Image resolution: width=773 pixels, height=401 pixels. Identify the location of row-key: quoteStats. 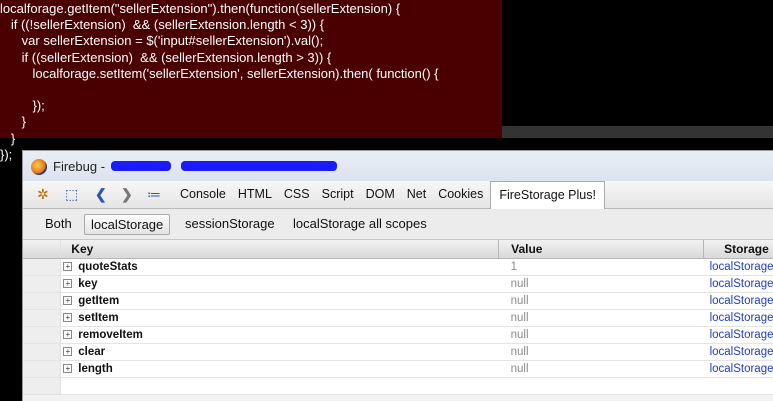
(108, 266).